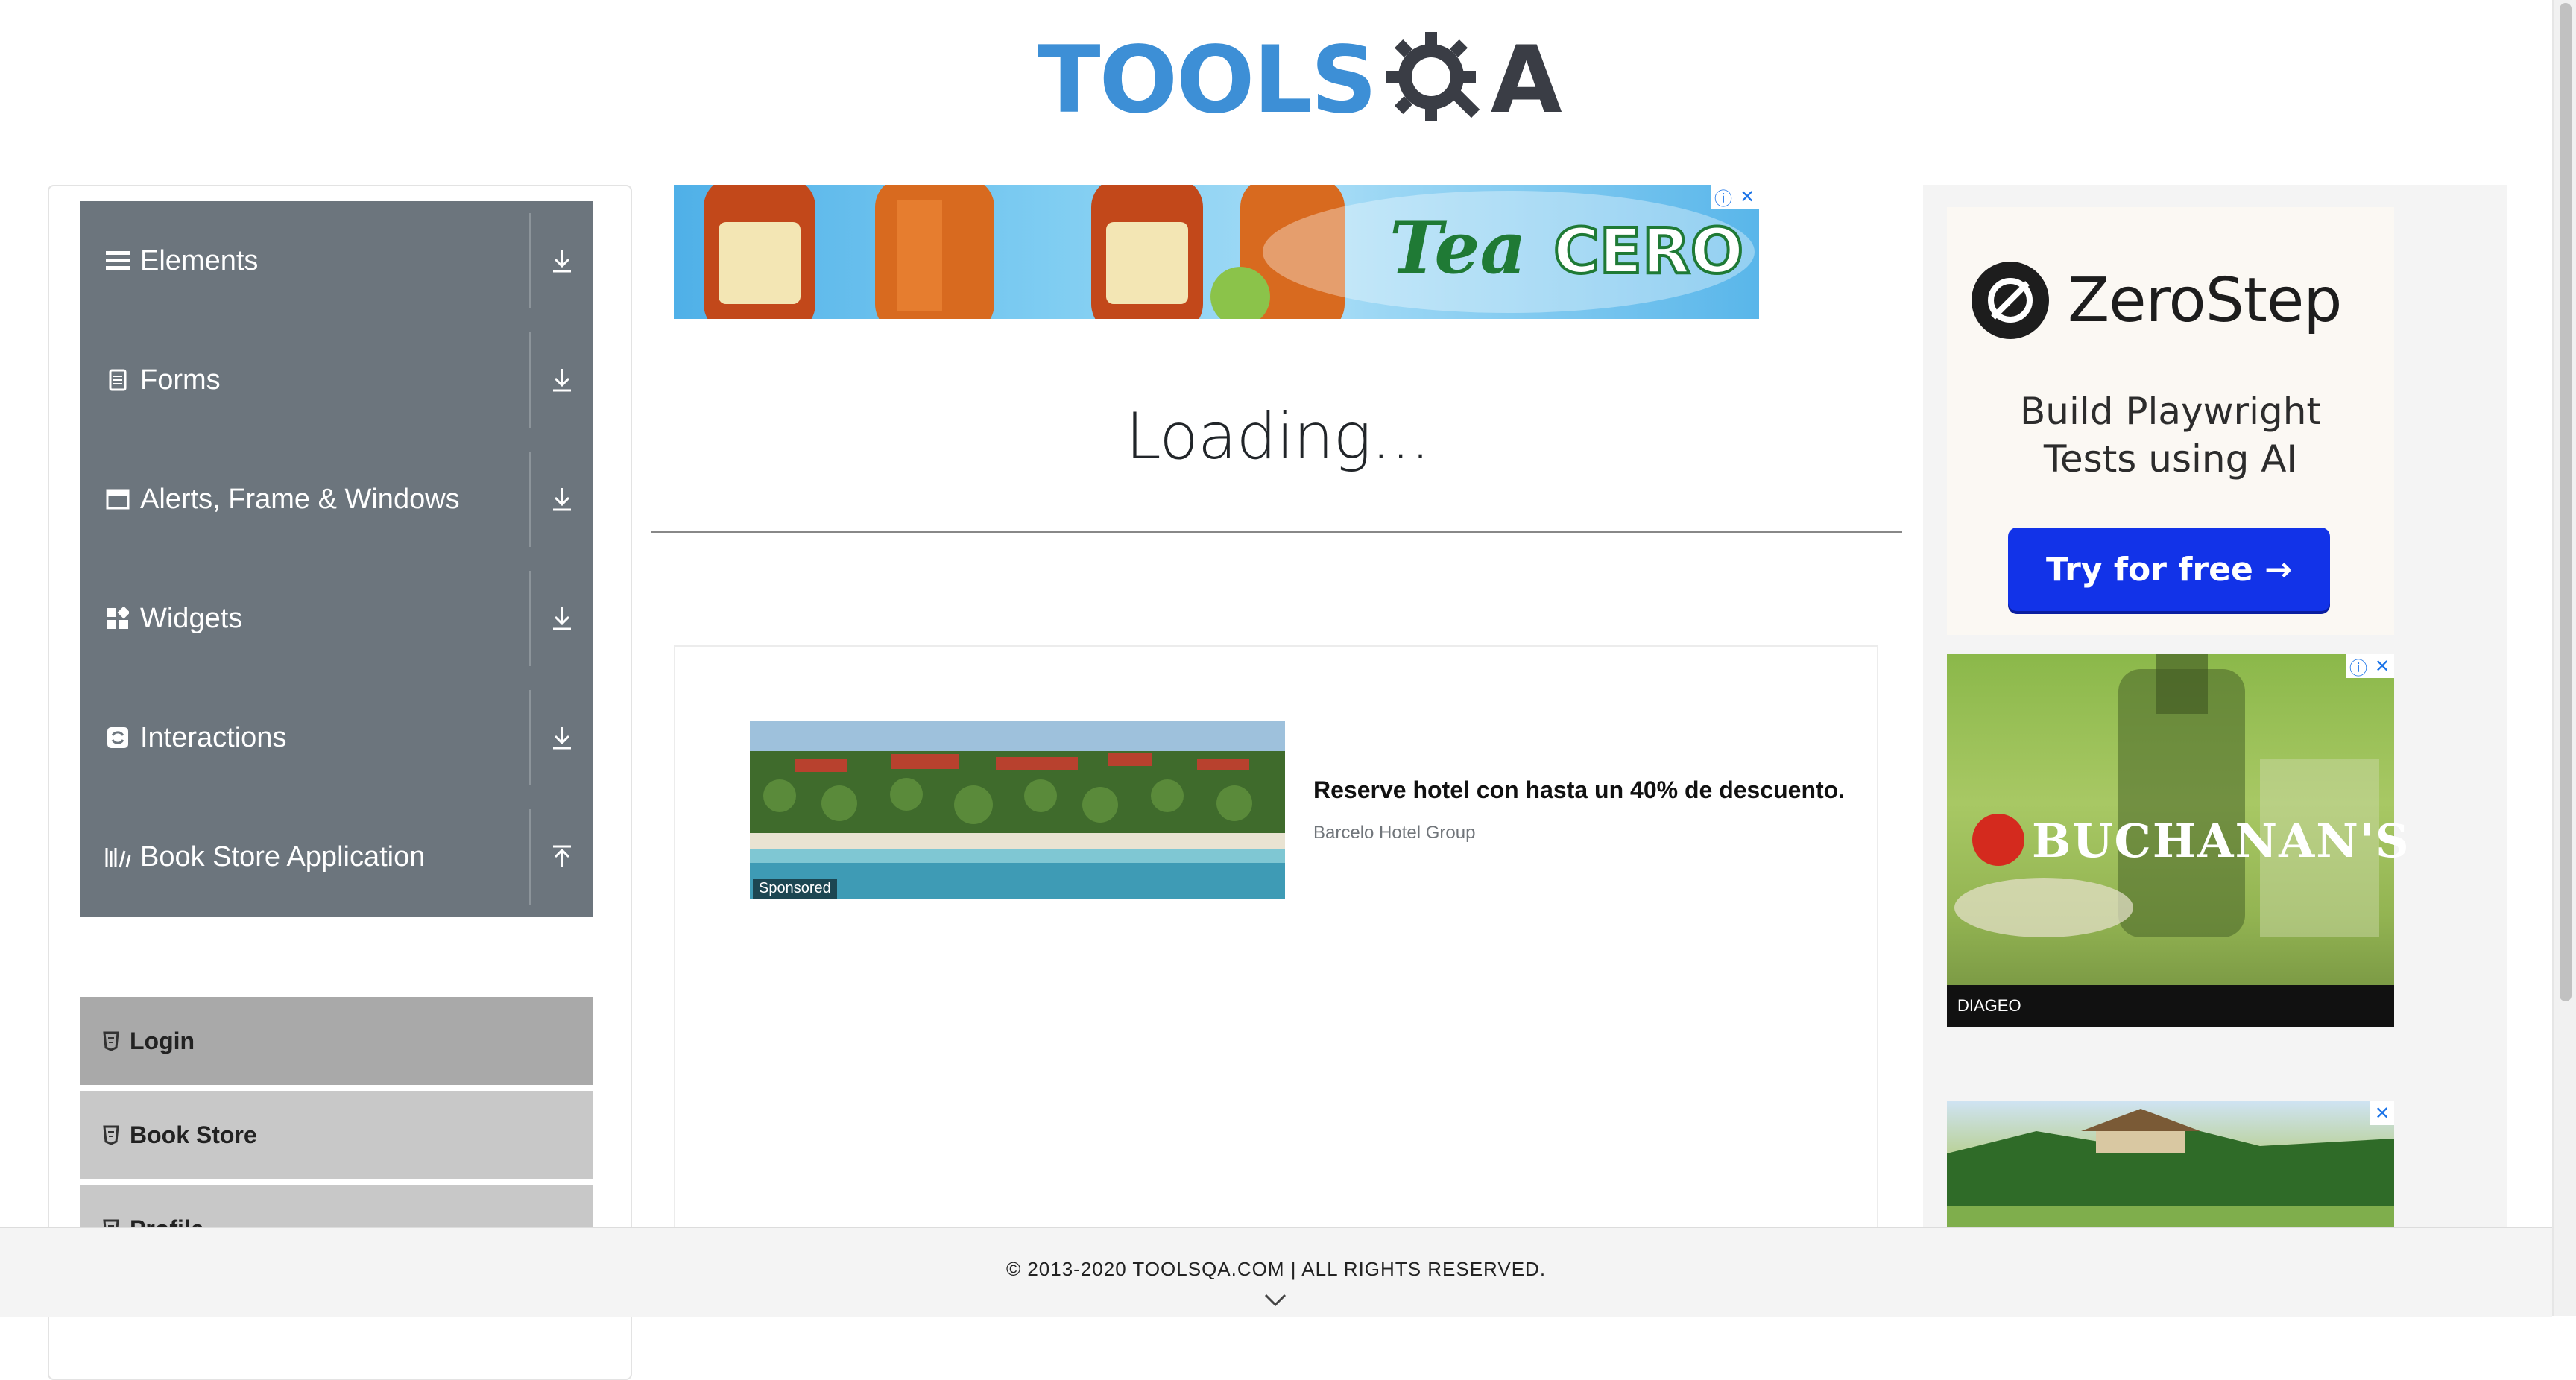 The image size is (2576, 1380). I want to click on buchanans-brand: BUCHANAN'S, so click(2221, 841).